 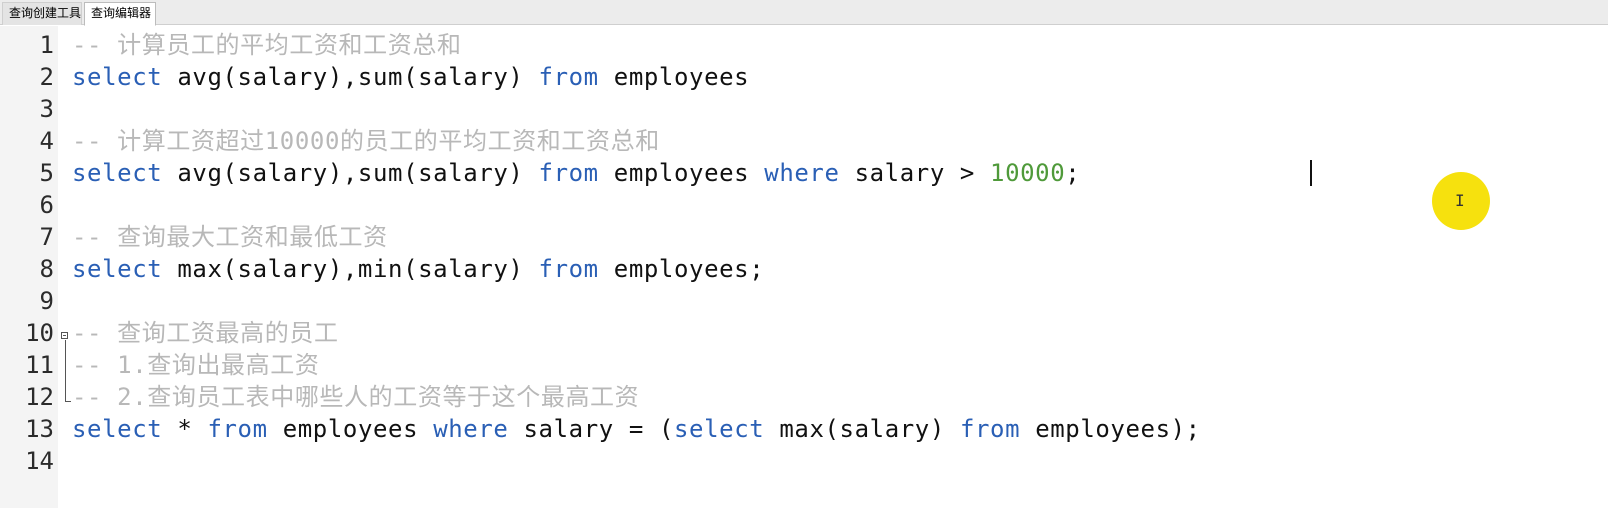 I want to click on code-token-comment: -- 1.查询出最高工资, so click(x=196, y=365).